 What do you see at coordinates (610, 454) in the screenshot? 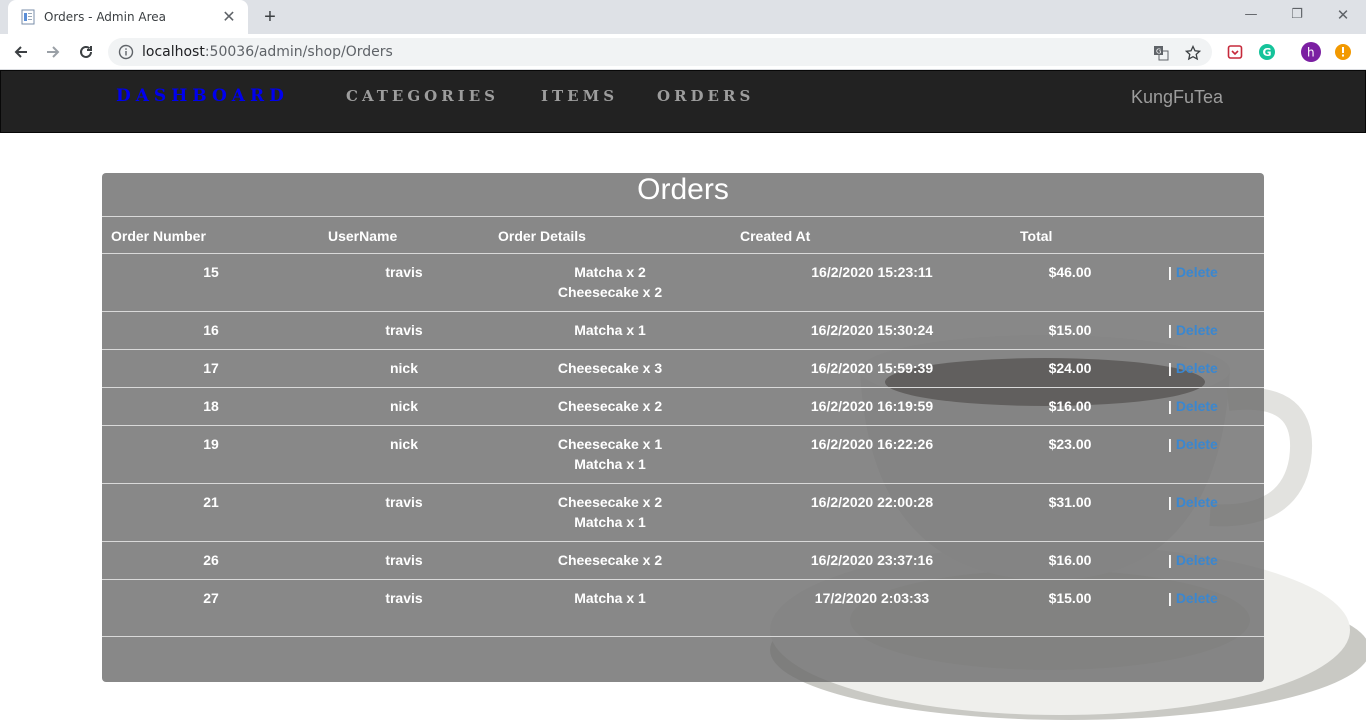
I see `order-details-cell: Cheesecake x 1 Matcha x 1` at bounding box center [610, 454].